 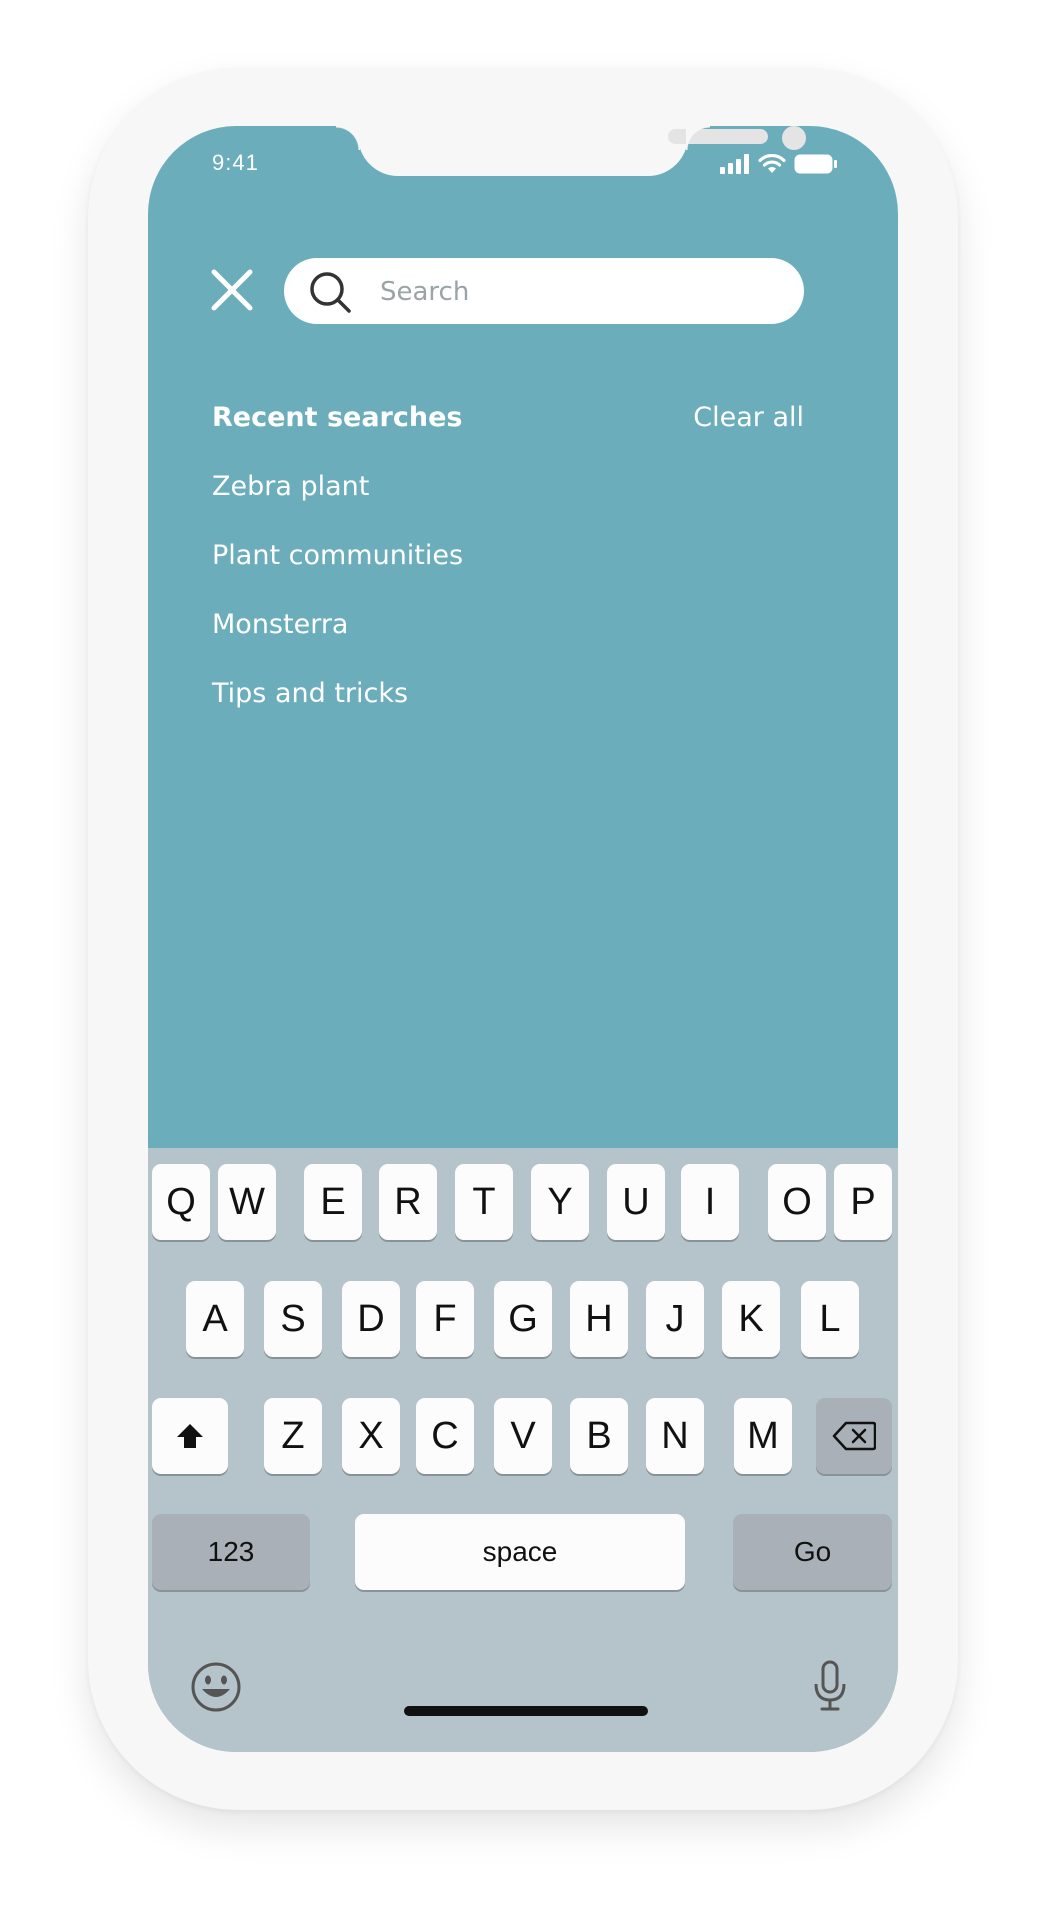 I want to click on key-h: H, so click(x=599, y=1319).